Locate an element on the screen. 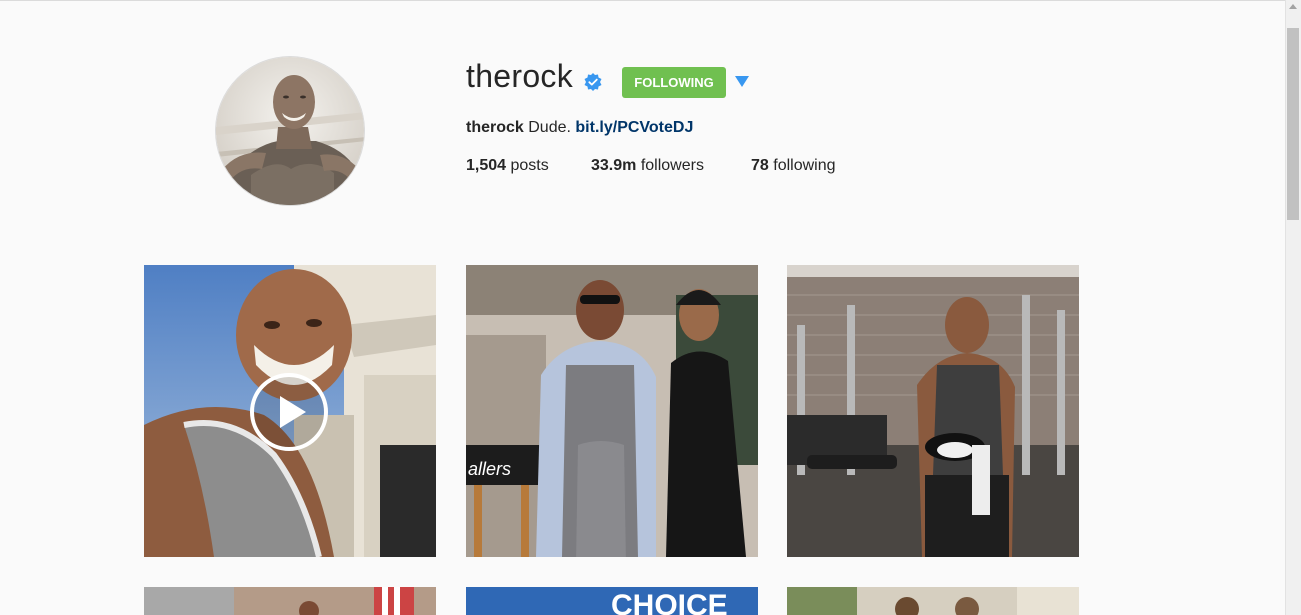 This screenshot has height=615, width=1301. post-thumbnail-video is located at coordinates (290, 411).